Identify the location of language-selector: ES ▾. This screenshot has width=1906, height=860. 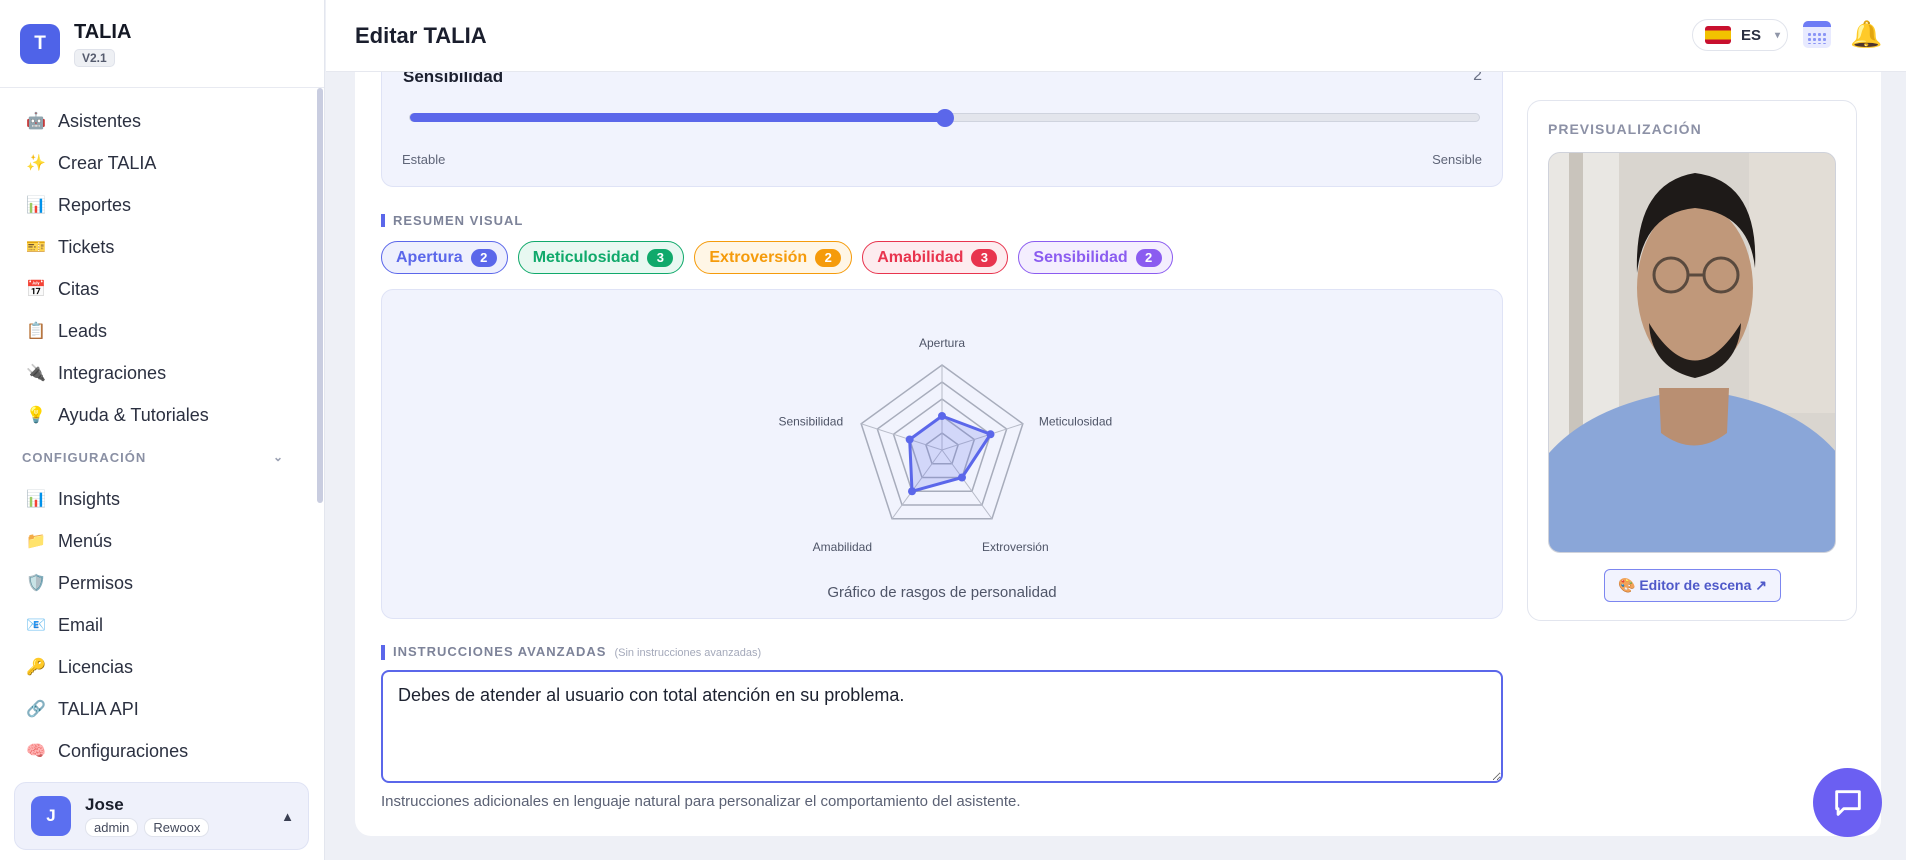
(1740, 35).